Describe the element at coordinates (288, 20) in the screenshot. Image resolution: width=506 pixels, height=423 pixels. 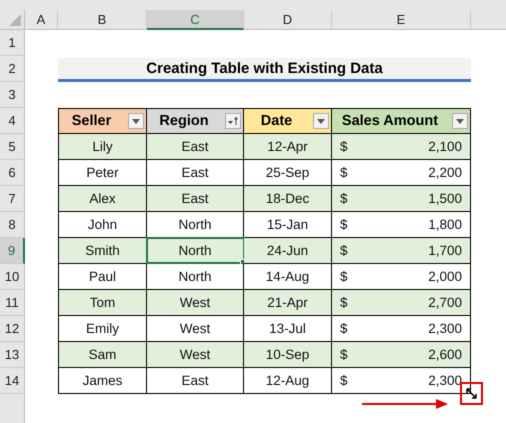
I see `column-header: D` at that location.